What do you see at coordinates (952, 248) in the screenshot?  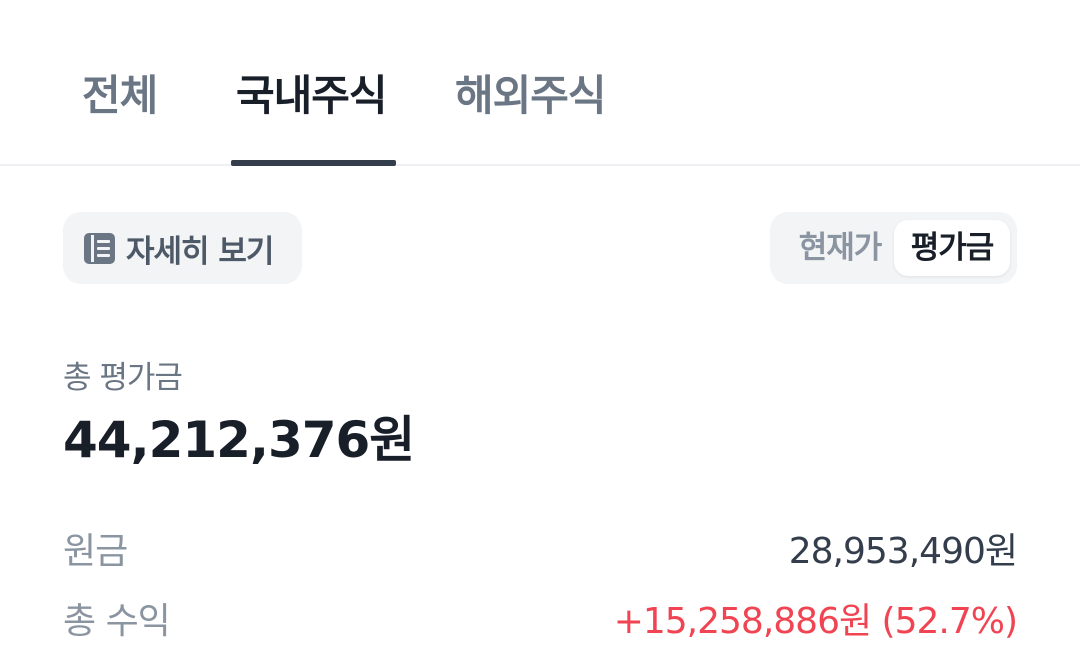 I see `evaluation-option: 평가금` at bounding box center [952, 248].